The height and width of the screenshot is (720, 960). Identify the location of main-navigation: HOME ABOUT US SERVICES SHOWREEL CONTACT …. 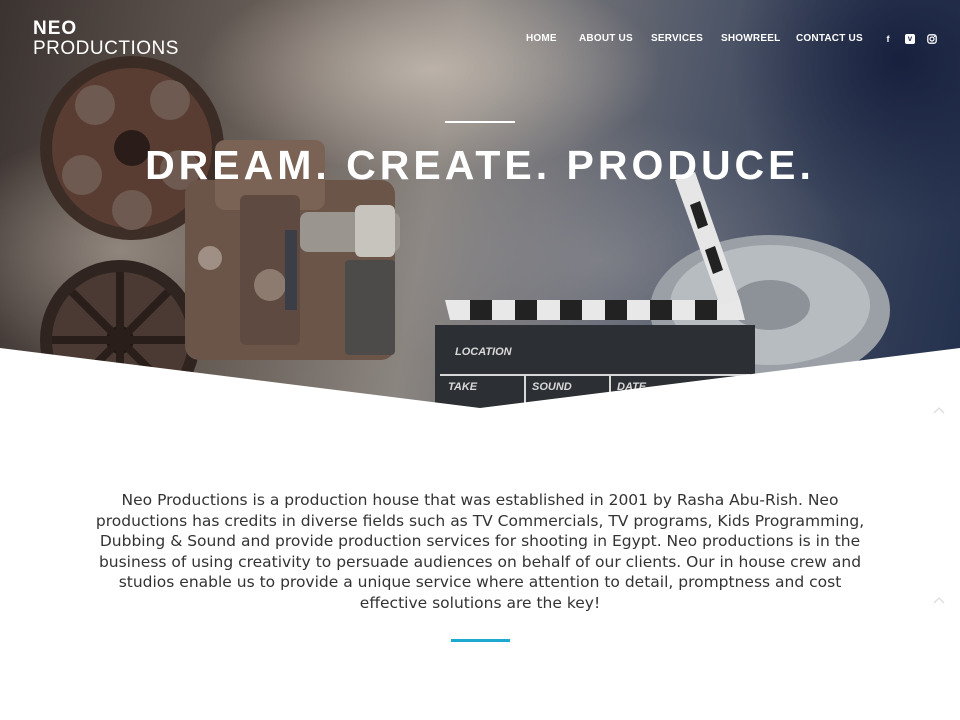
(480, 40).